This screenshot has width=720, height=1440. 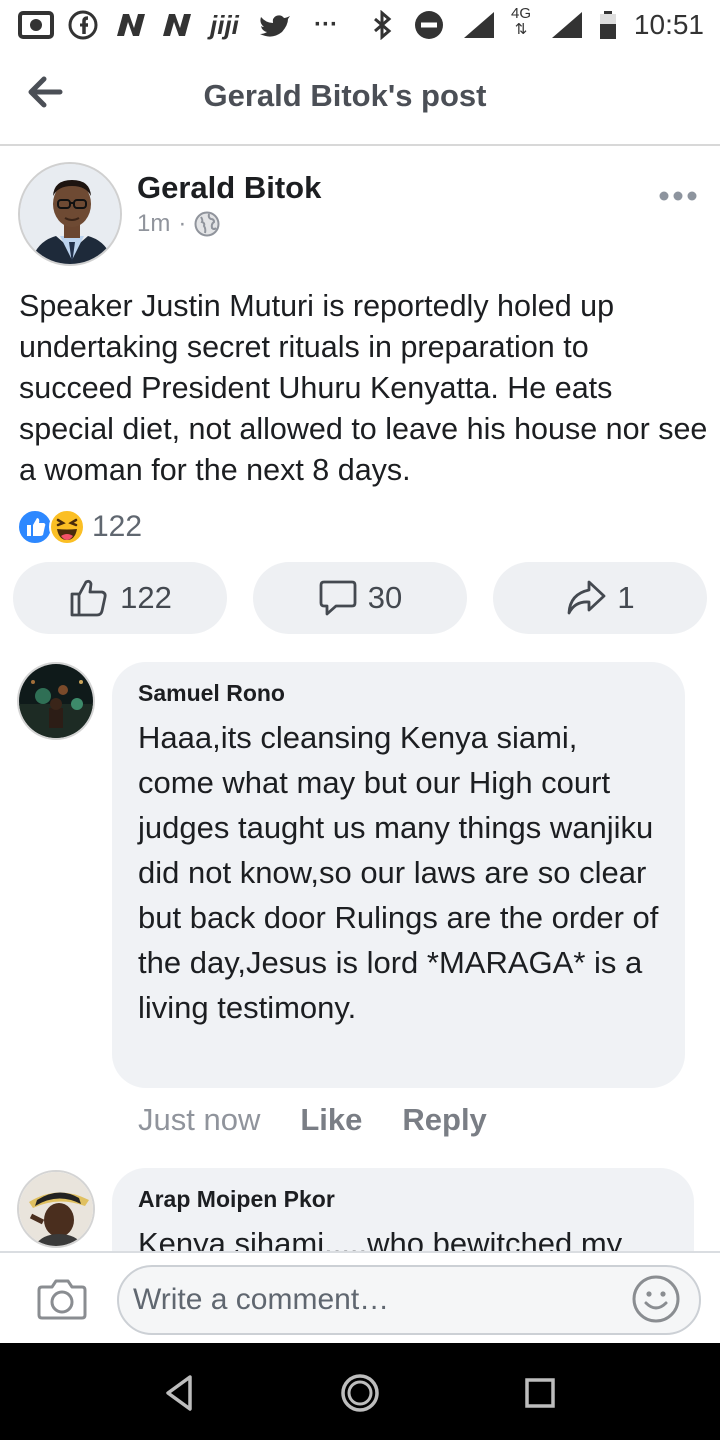 What do you see at coordinates (429, 25) in the screenshot?
I see `do-not-disturb-icon` at bounding box center [429, 25].